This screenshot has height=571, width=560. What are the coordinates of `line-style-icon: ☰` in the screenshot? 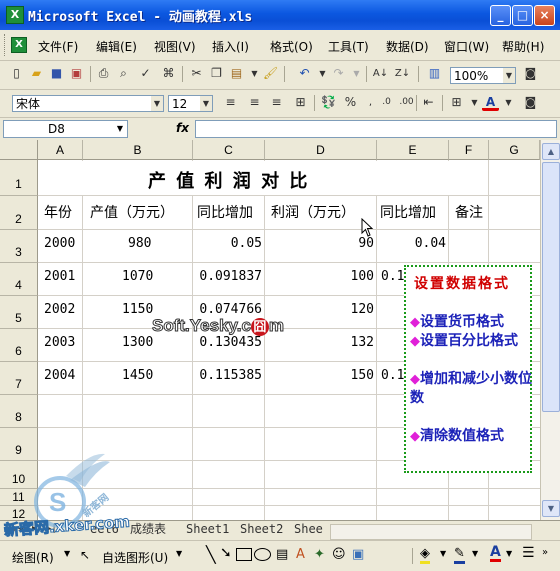 It's located at (528, 553).